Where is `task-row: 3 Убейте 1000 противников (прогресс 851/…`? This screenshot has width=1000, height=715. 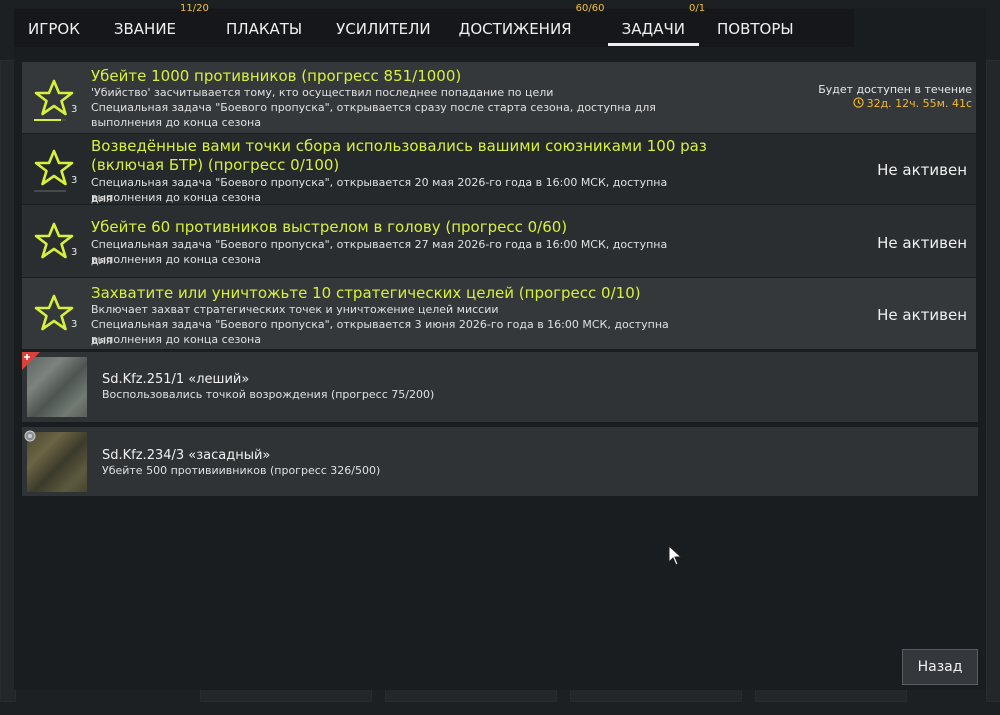 task-row: 3 Убейте 1000 противников (прогресс 851/… is located at coordinates (499, 97).